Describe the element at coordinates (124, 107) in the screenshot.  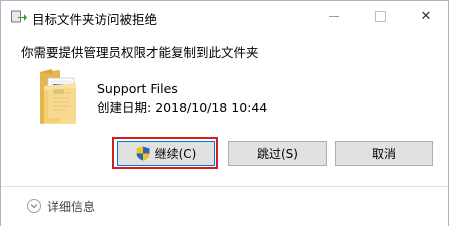
I see `created-label: 创建日期:` at that location.